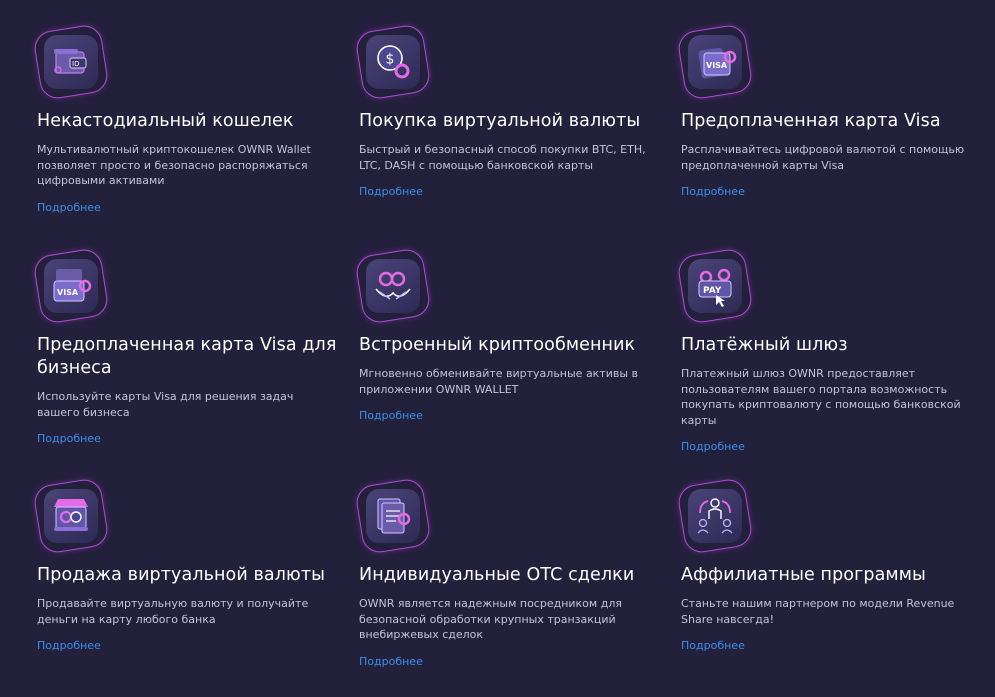 This screenshot has height=697, width=995. Describe the element at coordinates (803, 575) in the screenshot. I see `card-title: Аффилиатные программы` at that location.